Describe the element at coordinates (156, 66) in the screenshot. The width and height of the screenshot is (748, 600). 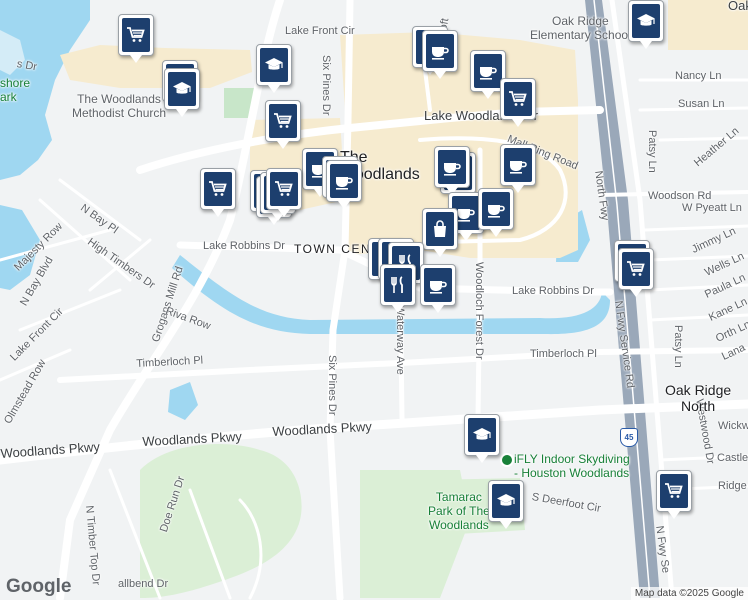
I see `west-commercial-area` at that location.